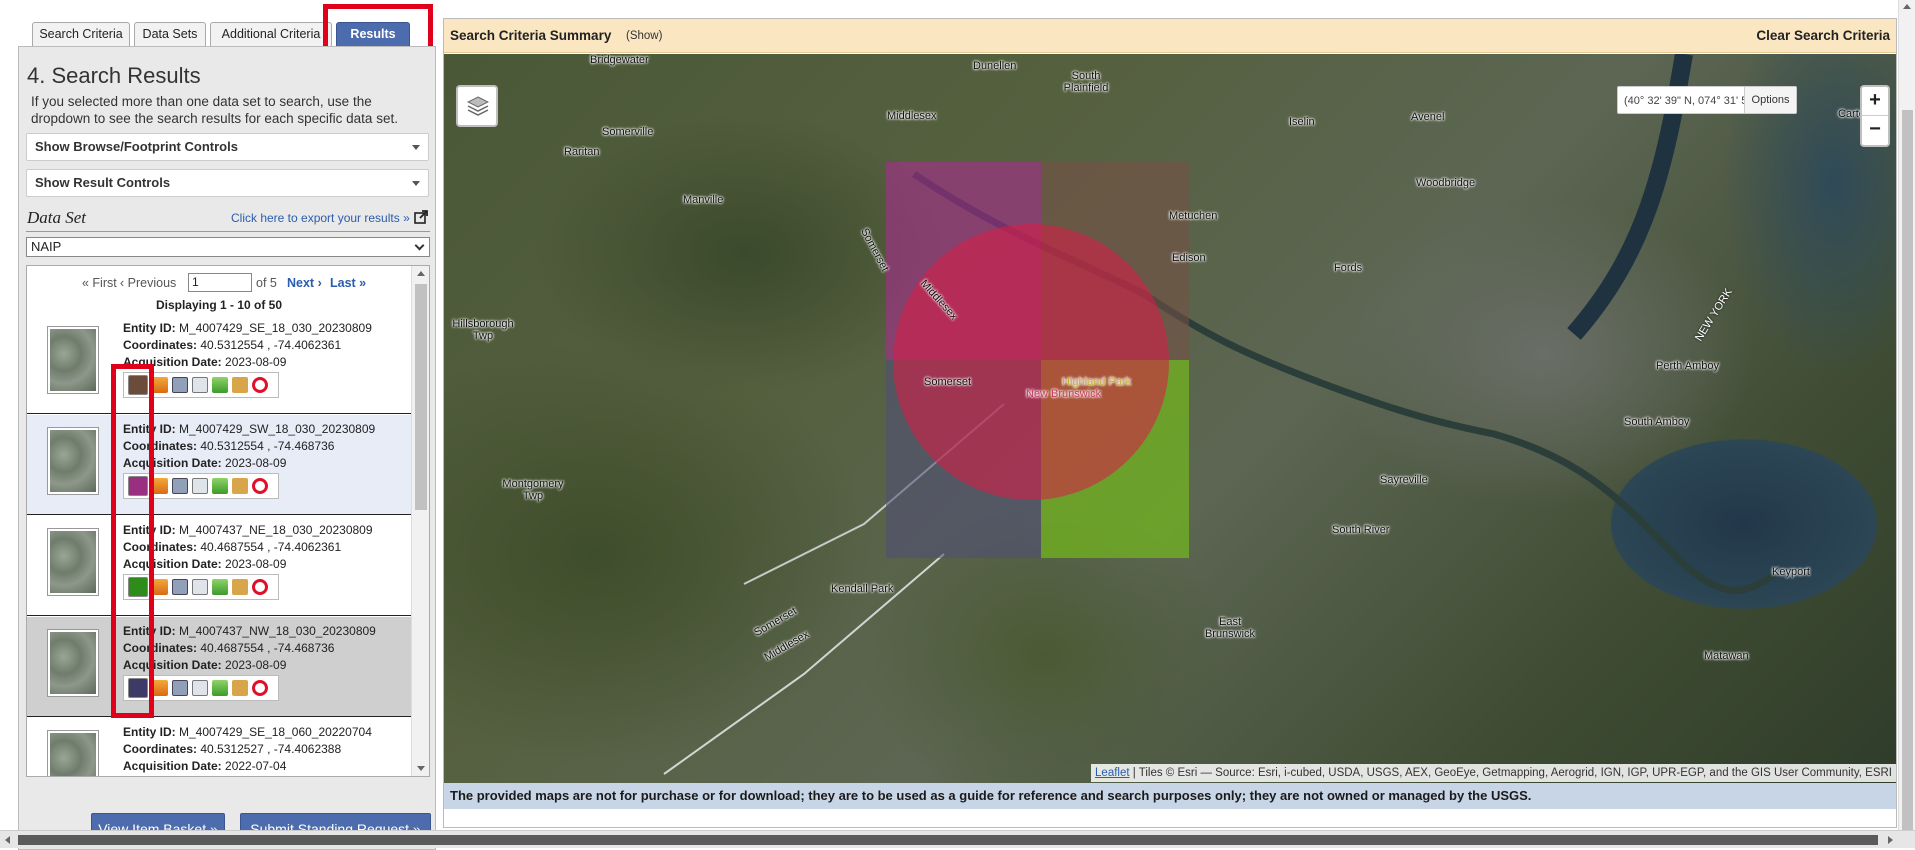 Image resolution: width=1915 pixels, height=850 pixels. Describe the element at coordinates (7, 840) in the screenshot. I see `scroll-left-icon` at that location.